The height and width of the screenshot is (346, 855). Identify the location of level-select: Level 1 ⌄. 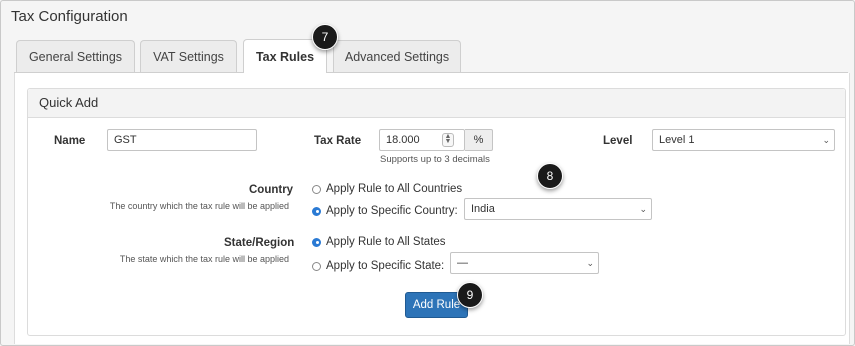
(743, 140).